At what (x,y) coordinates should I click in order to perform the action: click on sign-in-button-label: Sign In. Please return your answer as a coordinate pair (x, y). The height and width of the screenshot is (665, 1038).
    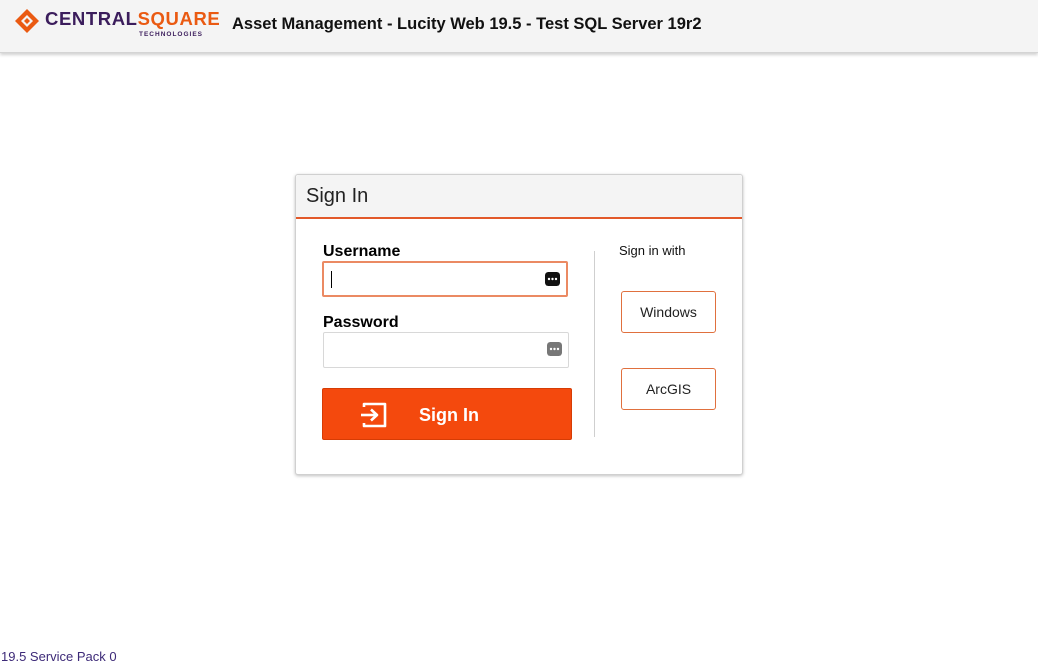
    Looking at the image, I should click on (449, 415).